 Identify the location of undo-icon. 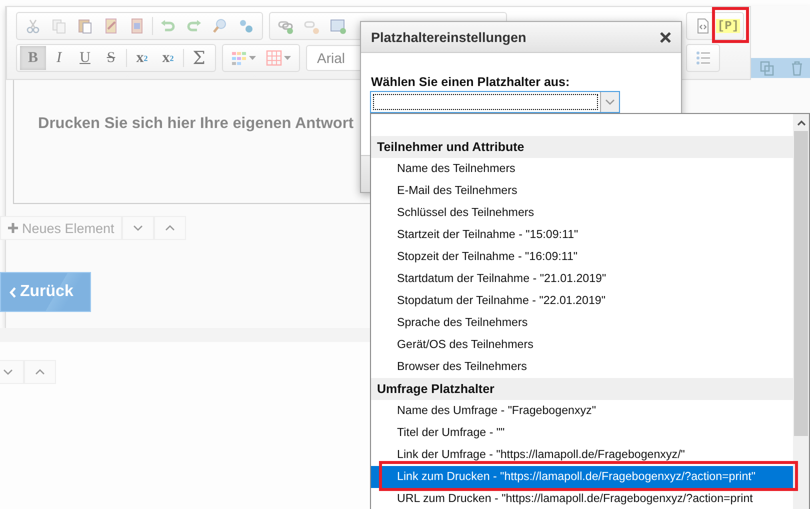
(168, 26).